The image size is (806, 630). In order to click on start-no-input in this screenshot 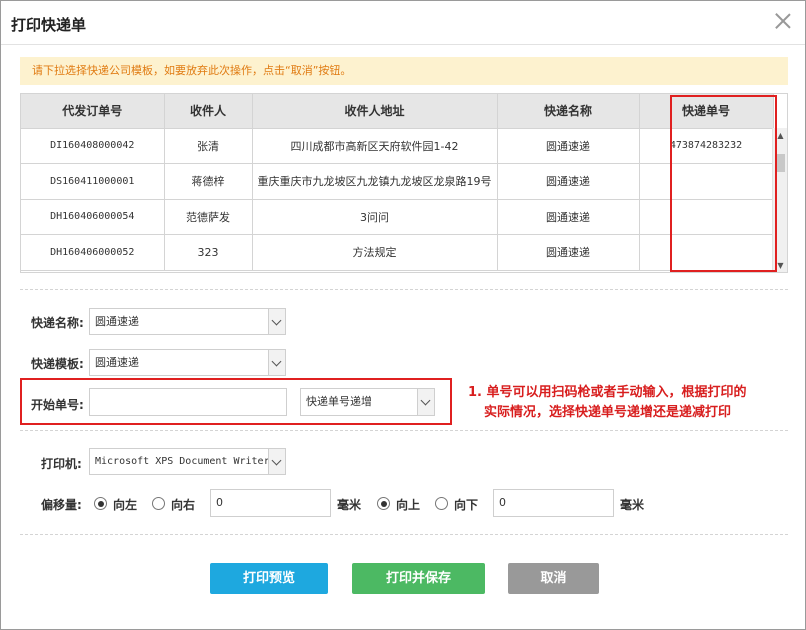, I will do `click(188, 402)`.